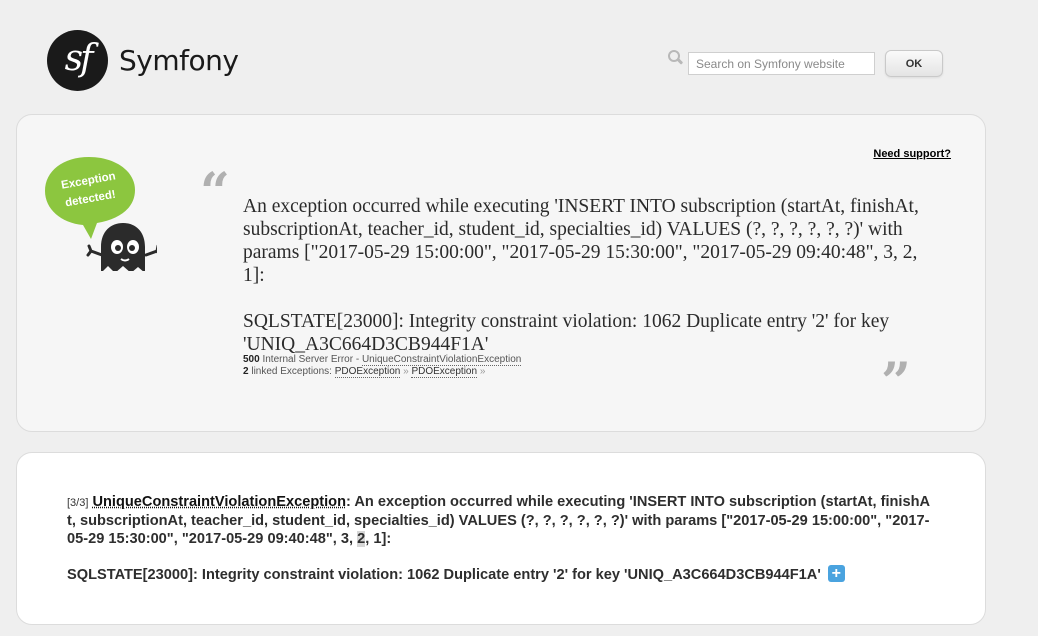 The image size is (1038, 636). Describe the element at coordinates (251, 359) in the screenshot. I see `status-code: 500` at that location.